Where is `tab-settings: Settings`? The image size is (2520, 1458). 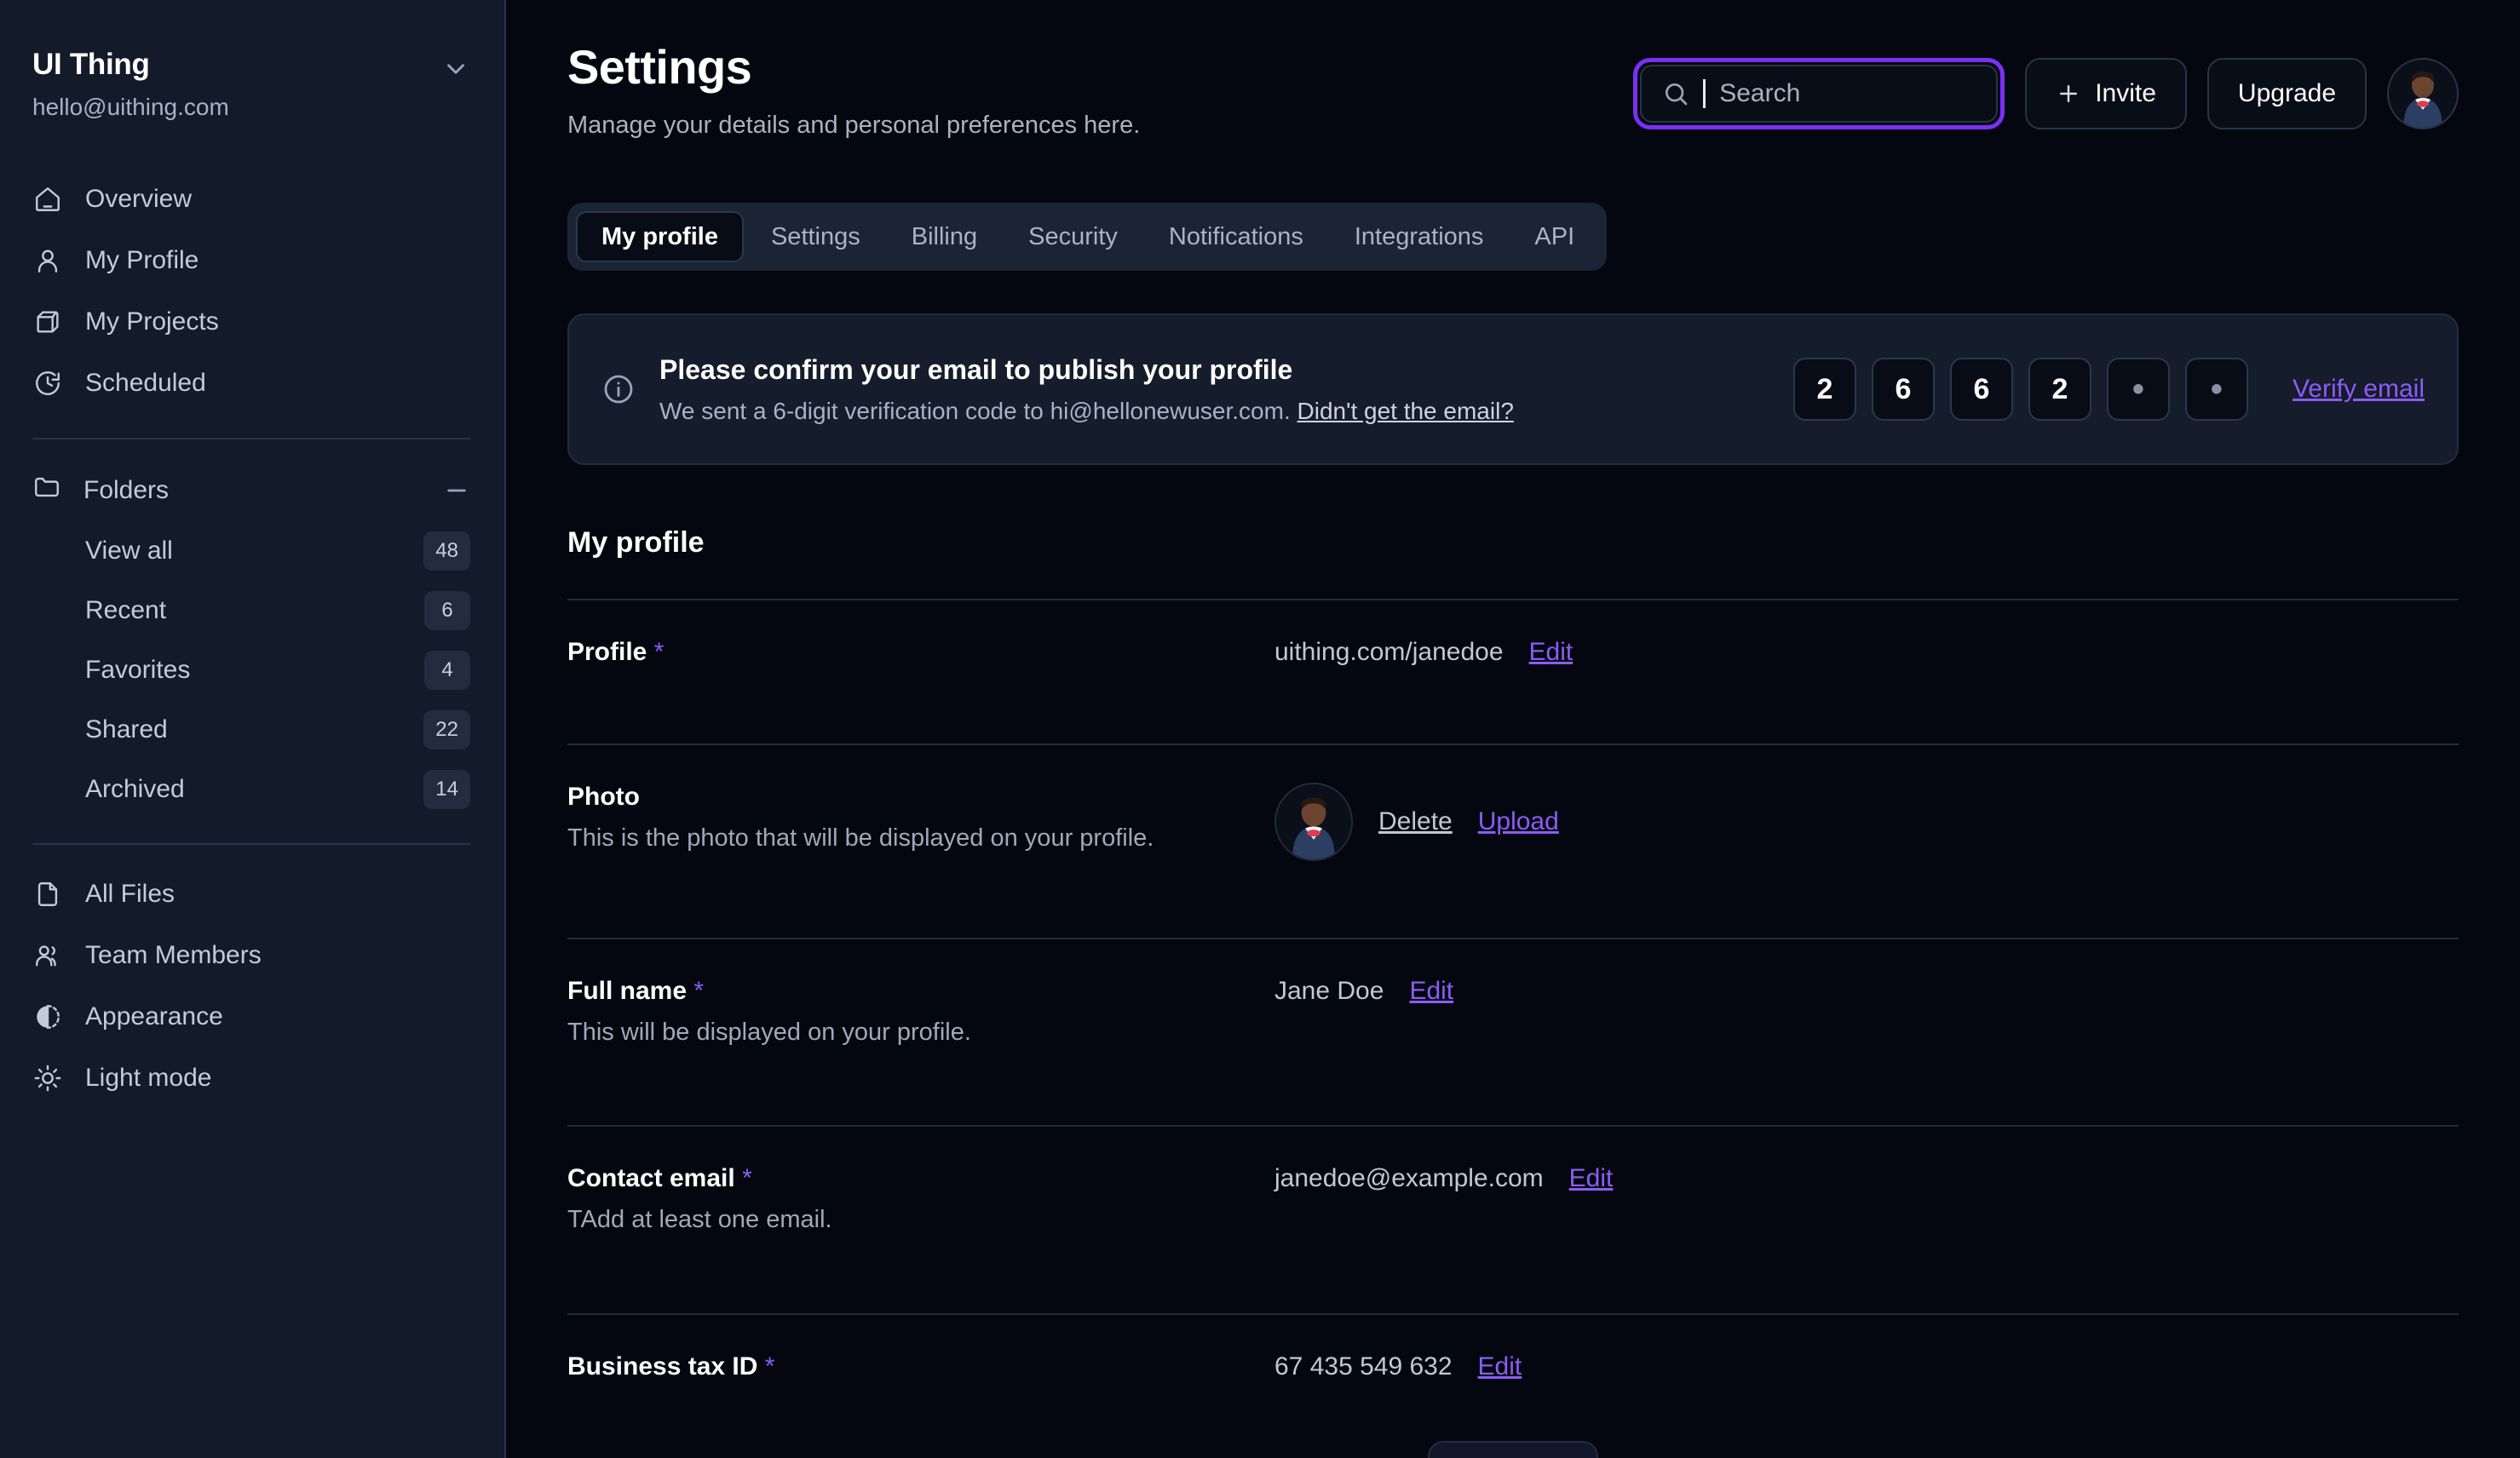
tab-settings: Settings is located at coordinates (815, 237).